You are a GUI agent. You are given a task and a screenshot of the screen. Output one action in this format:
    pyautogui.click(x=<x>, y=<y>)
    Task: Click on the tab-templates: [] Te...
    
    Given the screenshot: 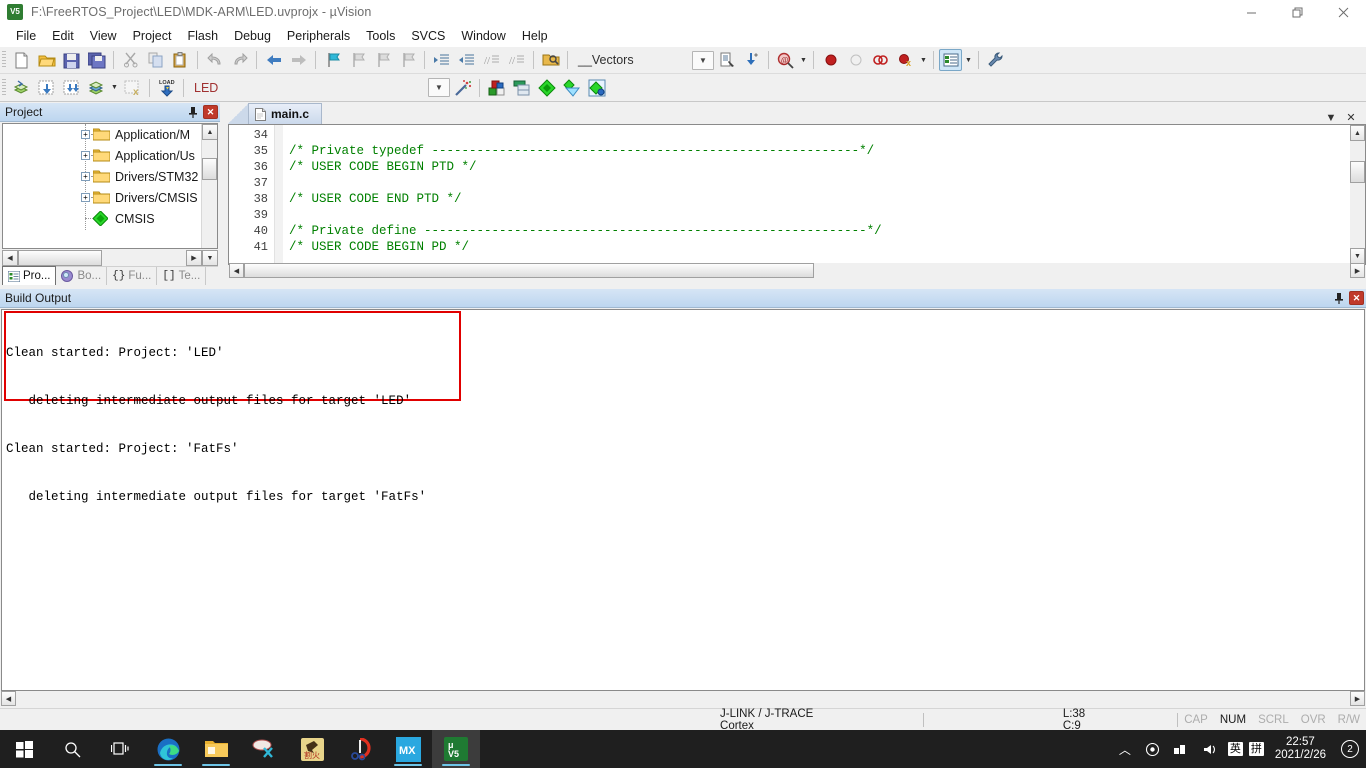 What is the action you would take?
    pyautogui.click(x=182, y=276)
    